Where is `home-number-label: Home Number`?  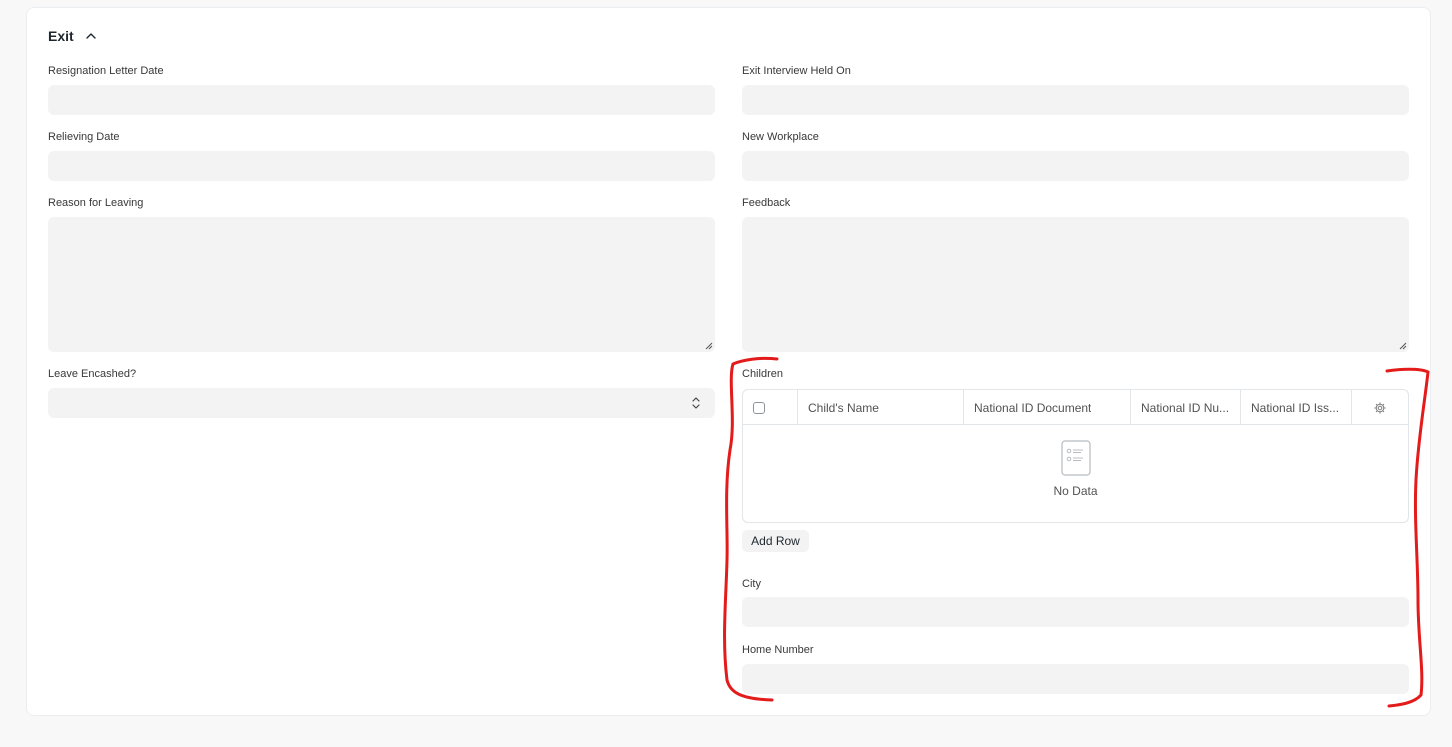
home-number-label: Home Number is located at coordinates (778, 650).